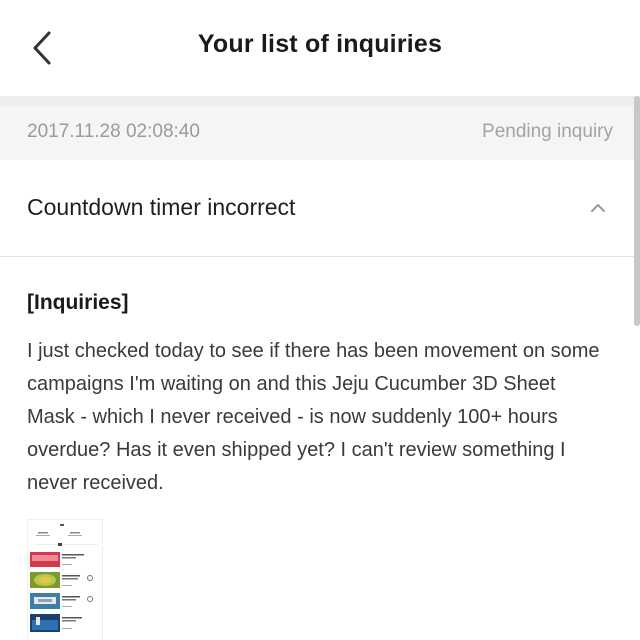 This screenshot has width=640, height=640. I want to click on inquiry-date: 2017.11.28 02:08:40, so click(113, 131).